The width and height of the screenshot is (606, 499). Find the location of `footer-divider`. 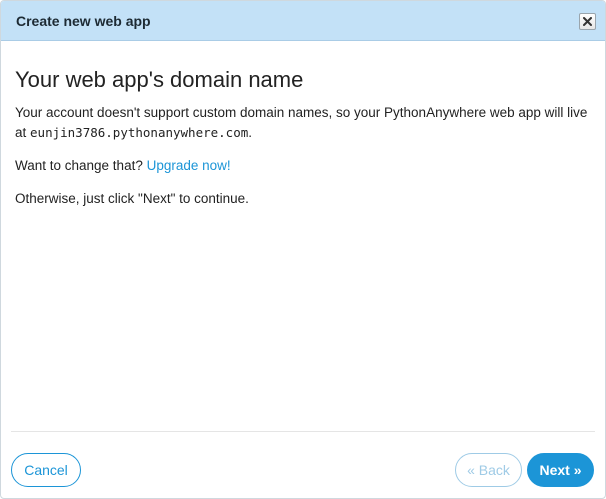

footer-divider is located at coordinates (303, 431).